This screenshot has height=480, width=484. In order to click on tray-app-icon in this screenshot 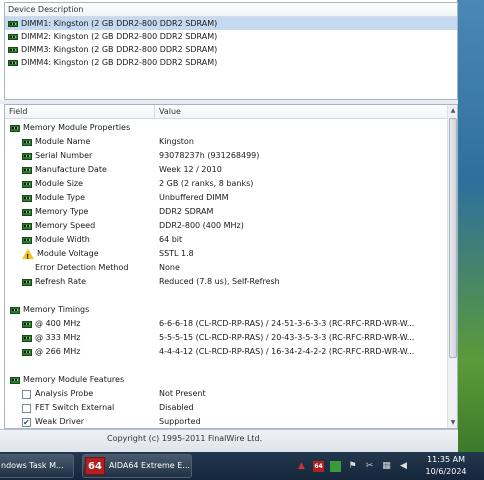, I will do `click(335, 466)`.